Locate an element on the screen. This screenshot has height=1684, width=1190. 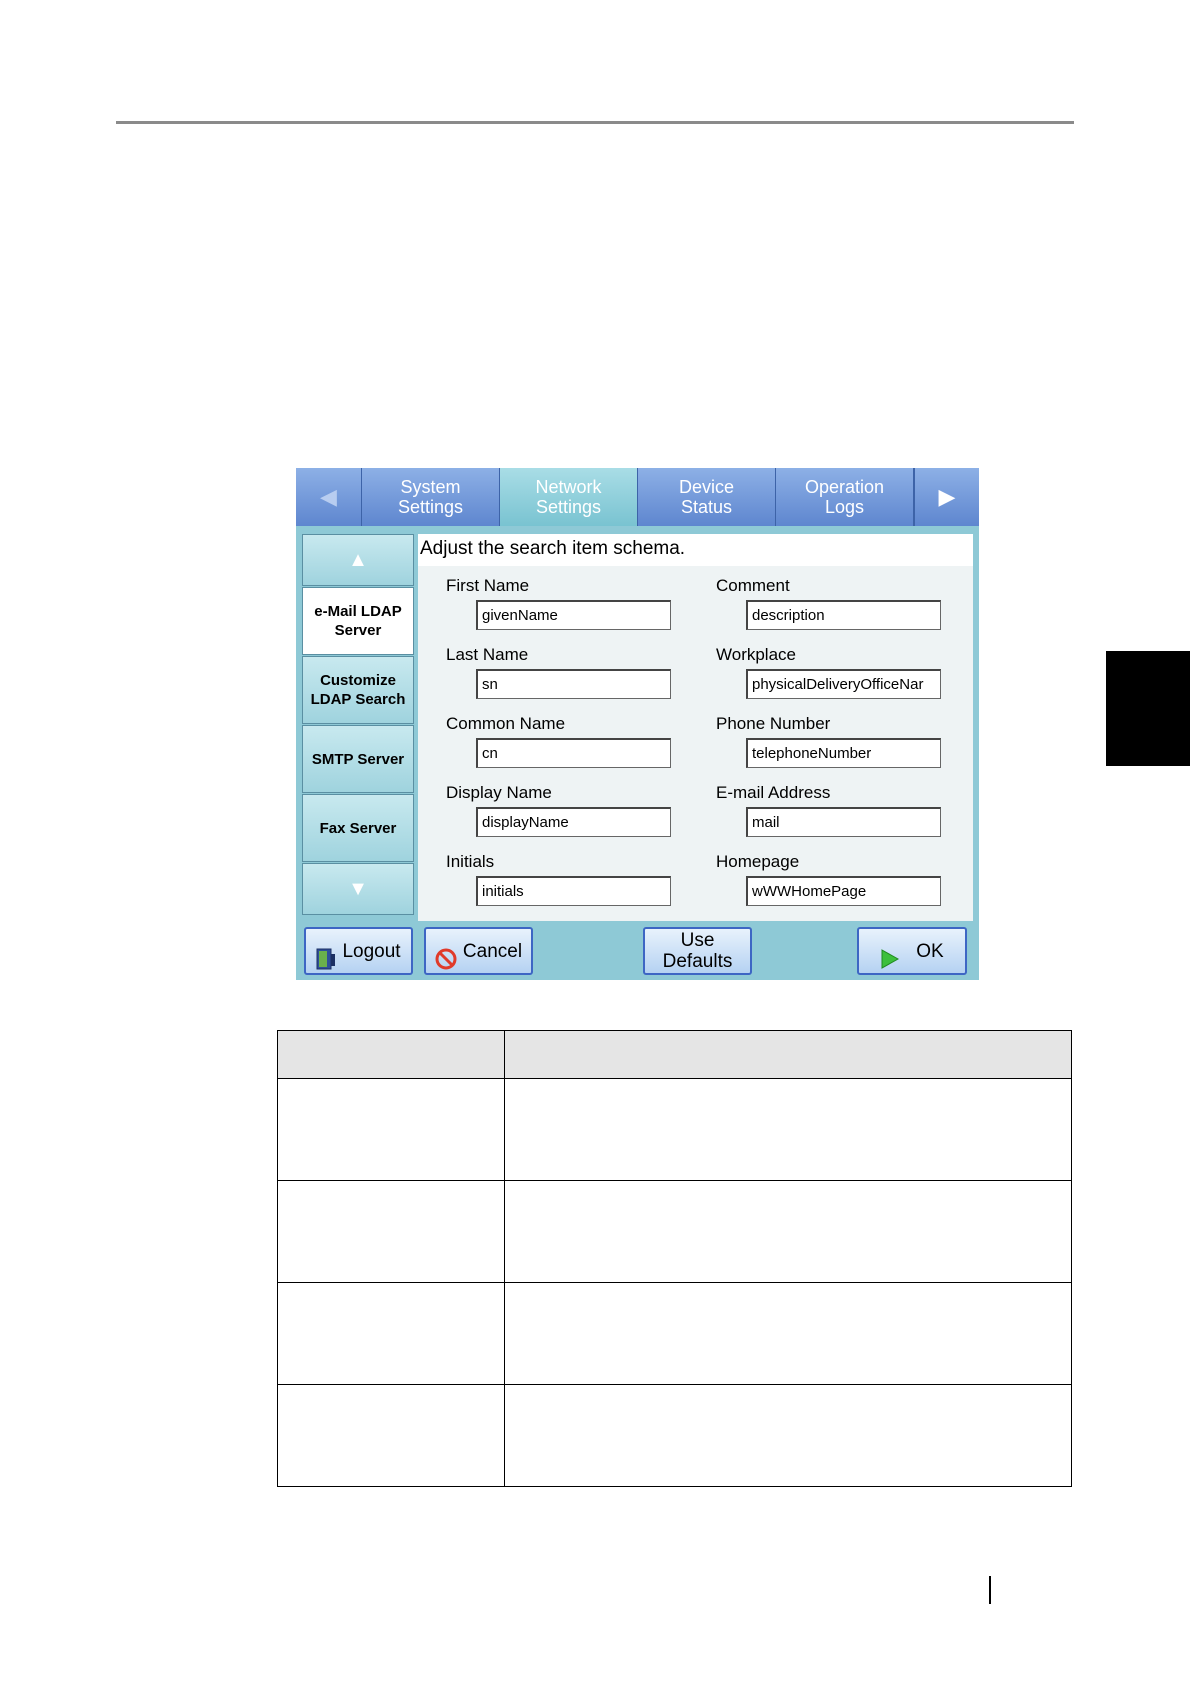
phone-number-label: Phone Number is located at coordinates (773, 723).